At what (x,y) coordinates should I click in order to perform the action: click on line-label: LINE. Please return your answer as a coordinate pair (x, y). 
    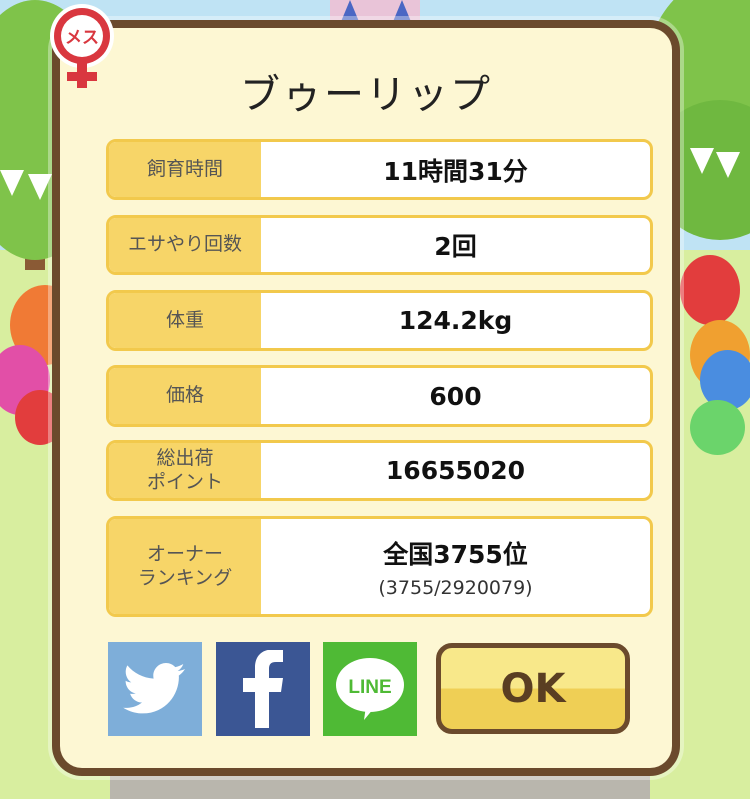
    Looking at the image, I should click on (369, 687).